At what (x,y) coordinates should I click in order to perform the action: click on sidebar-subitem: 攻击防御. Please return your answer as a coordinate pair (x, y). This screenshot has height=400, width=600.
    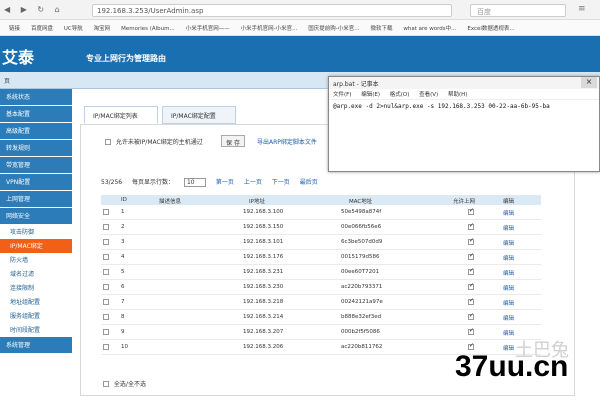
    Looking at the image, I should click on (36, 232).